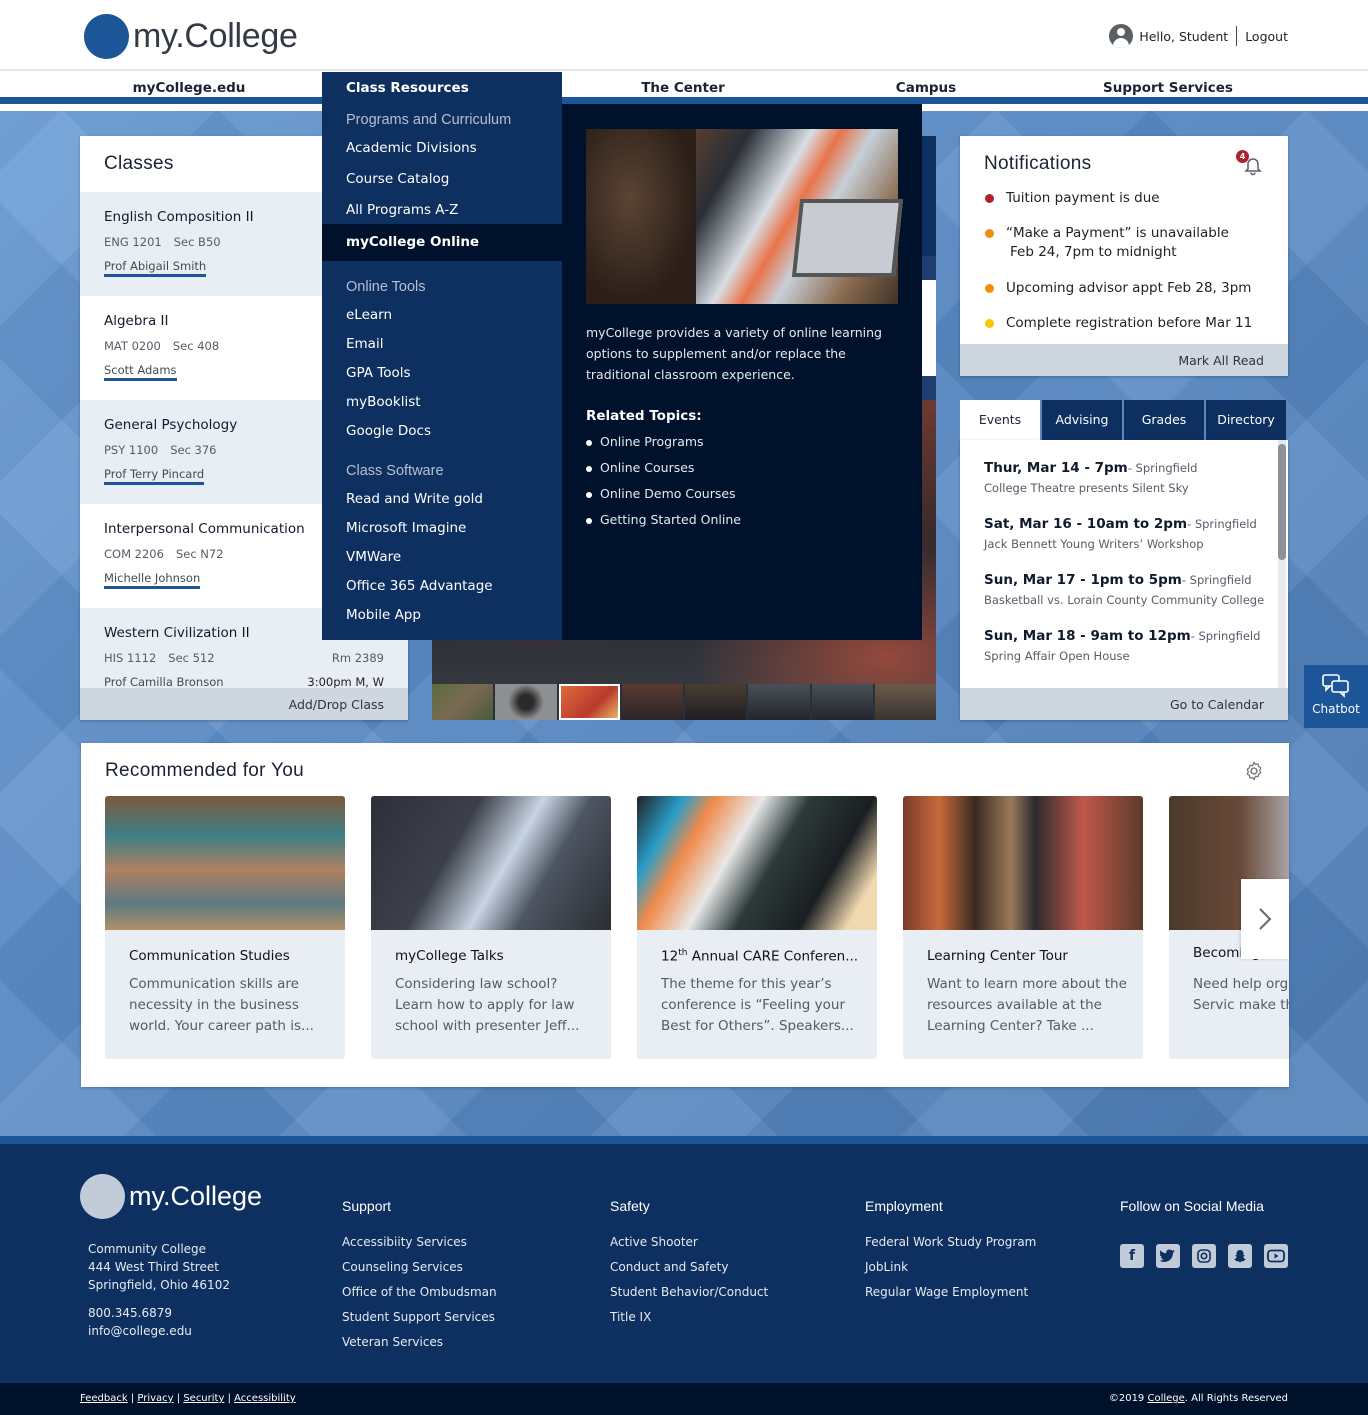 The height and width of the screenshot is (1415, 1368). I want to click on footer-logo: my.College, so click(171, 1196).